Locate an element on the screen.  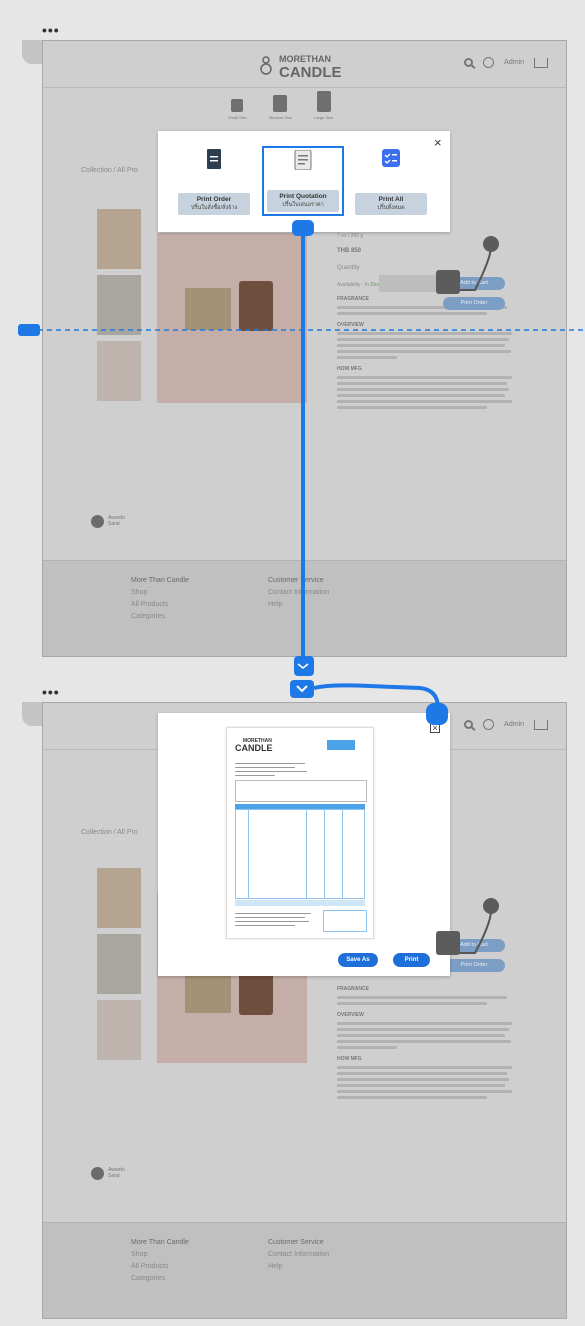
save-as-button: Save As is located at coordinates (358, 960).